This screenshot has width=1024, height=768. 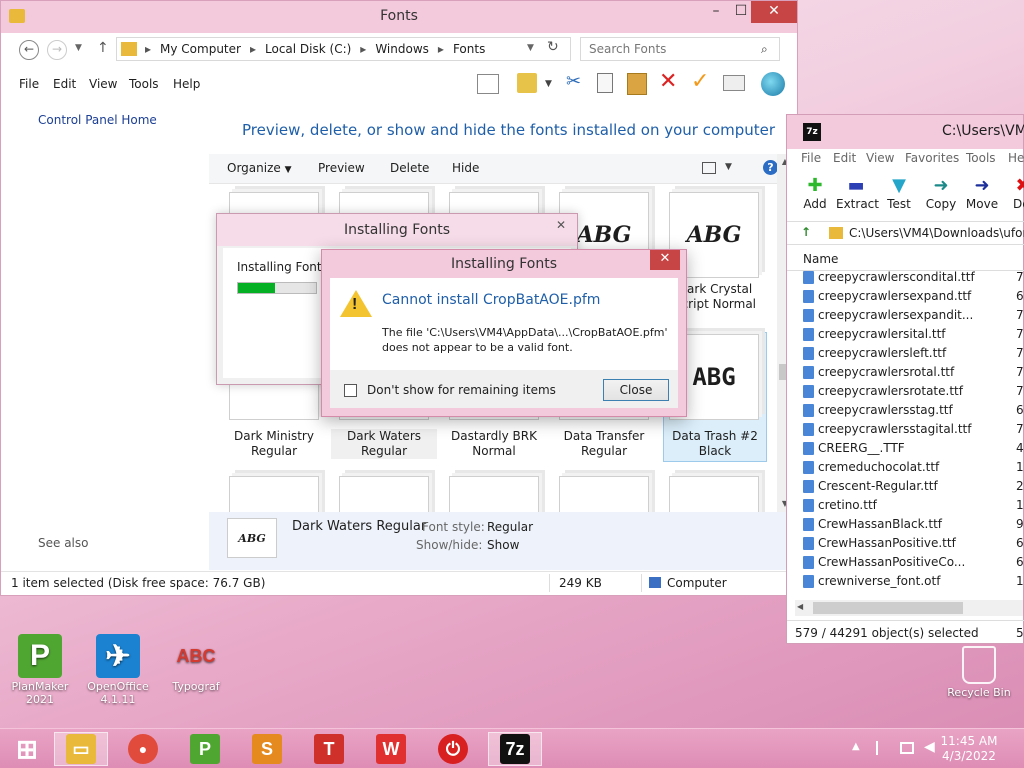 I want to click on table-row: creepycrawlersrotal.ttf 7, so click(x=905, y=372).